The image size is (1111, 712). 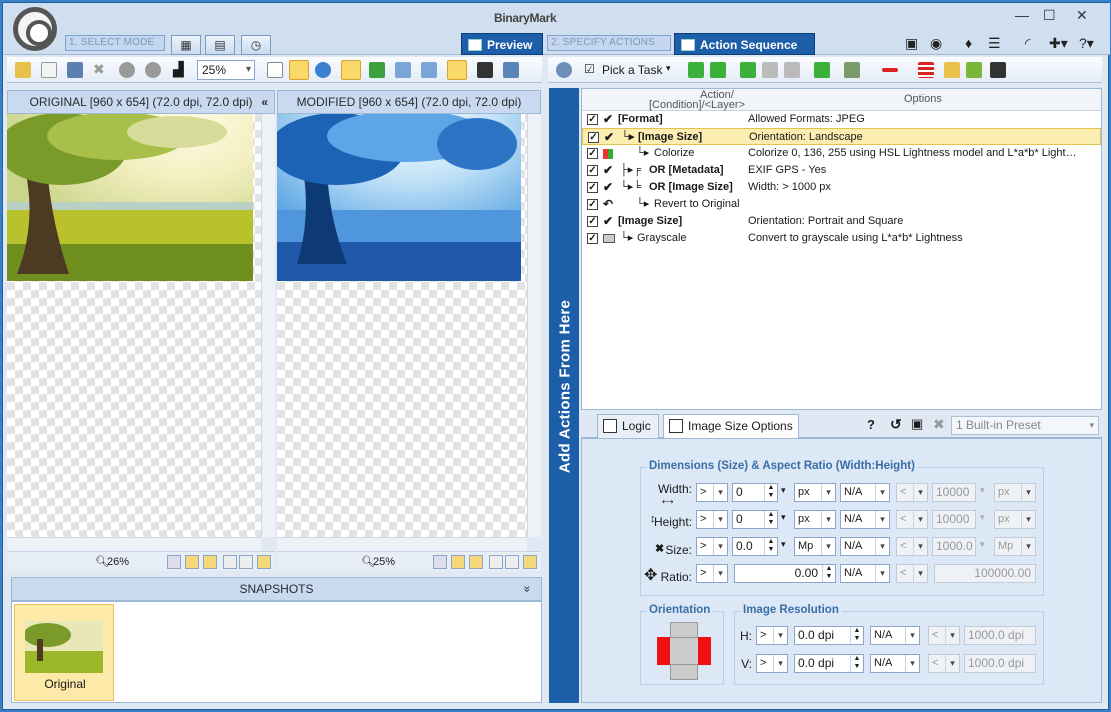 I want to click on h-operator: > ▾, so click(x=772, y=635).